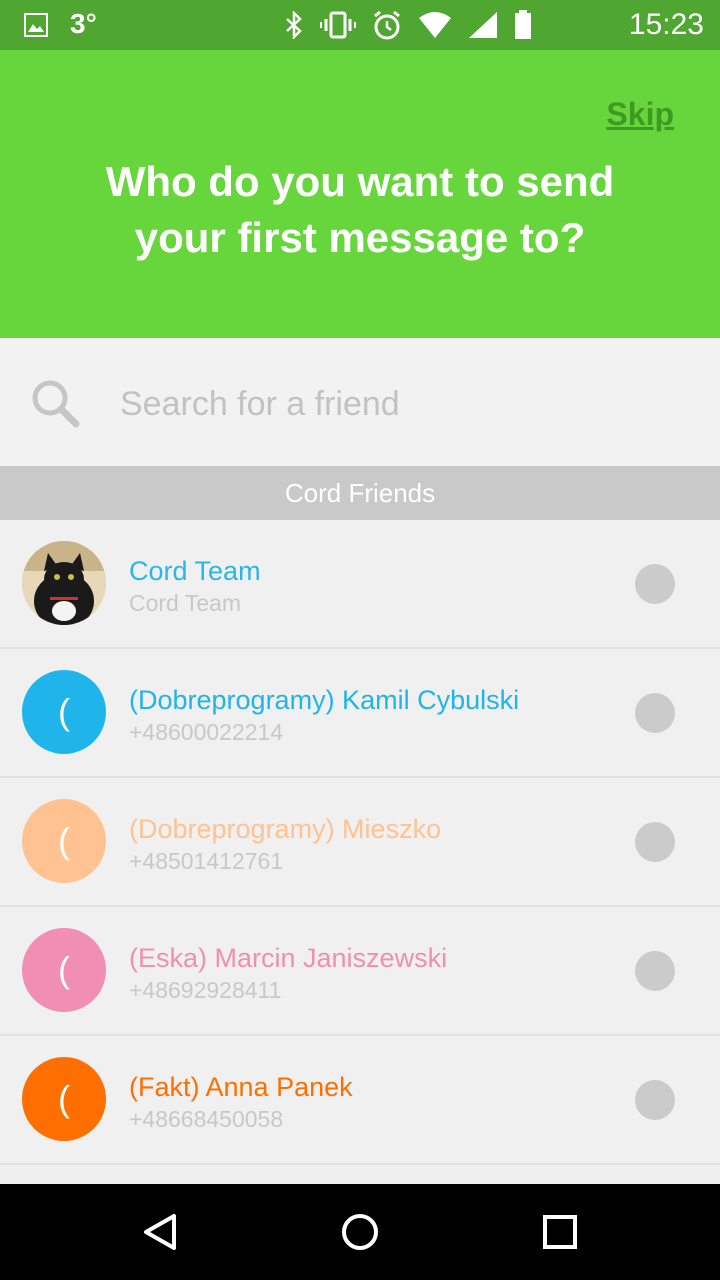 The image size is (720, 1280). I want to click on cat-photo-icon, so click(64, 583).